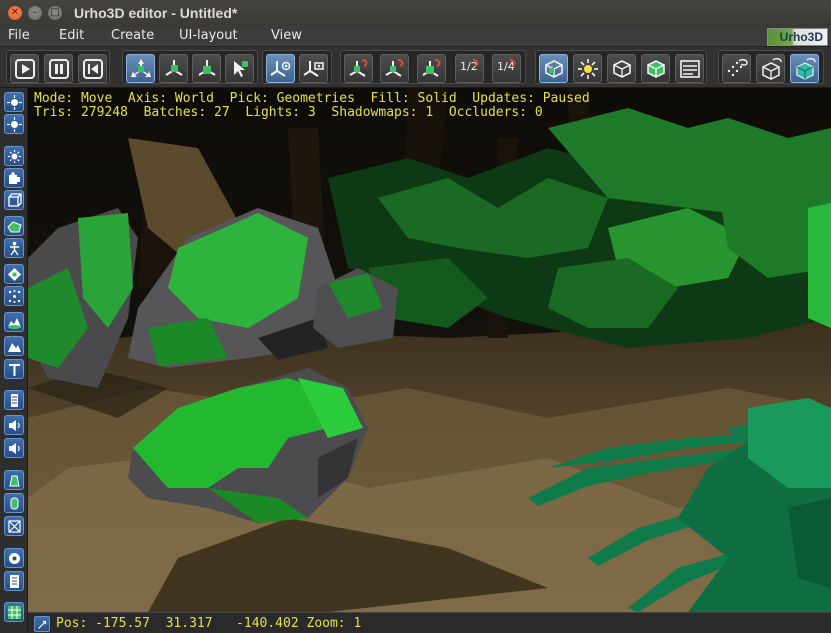 The height and width of the screenshot is (633, 831). I want to click on menu-file: File, so click(19, 35).